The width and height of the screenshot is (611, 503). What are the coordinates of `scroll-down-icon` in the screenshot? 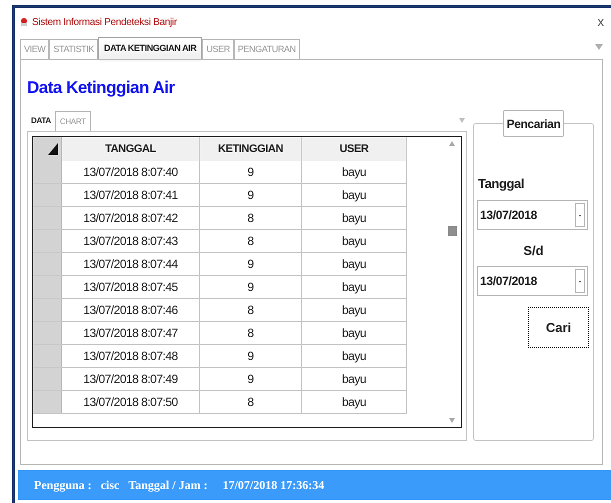 It's located at (452, 420).